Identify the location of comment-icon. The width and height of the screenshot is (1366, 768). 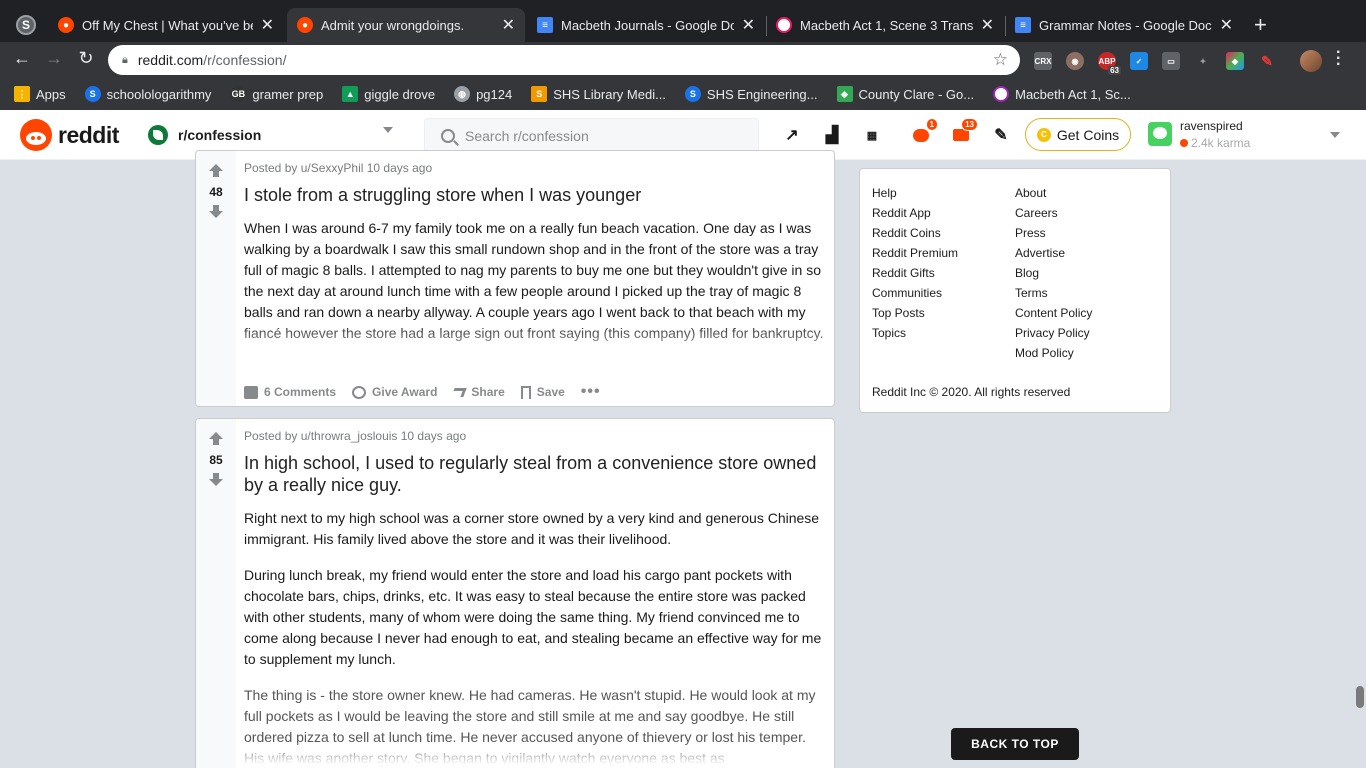
(251, 392).